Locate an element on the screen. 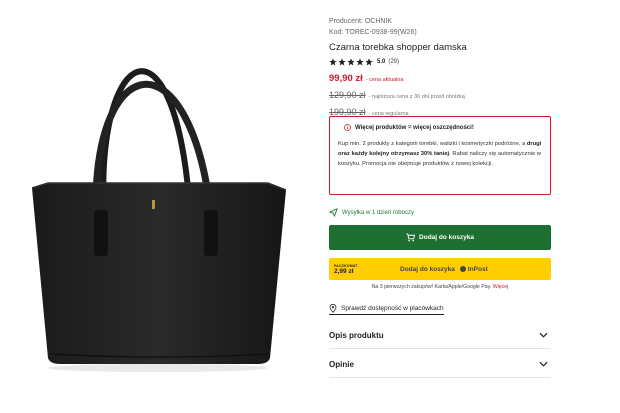 This screenshot has height=413, width=620. rating-value: 5.0 is located at coordinates (381, 62).